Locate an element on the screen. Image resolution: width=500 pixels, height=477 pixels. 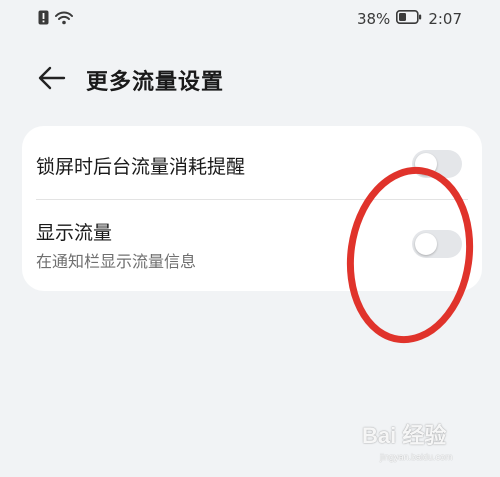
battery-icon is located at coordinates (409, 19).